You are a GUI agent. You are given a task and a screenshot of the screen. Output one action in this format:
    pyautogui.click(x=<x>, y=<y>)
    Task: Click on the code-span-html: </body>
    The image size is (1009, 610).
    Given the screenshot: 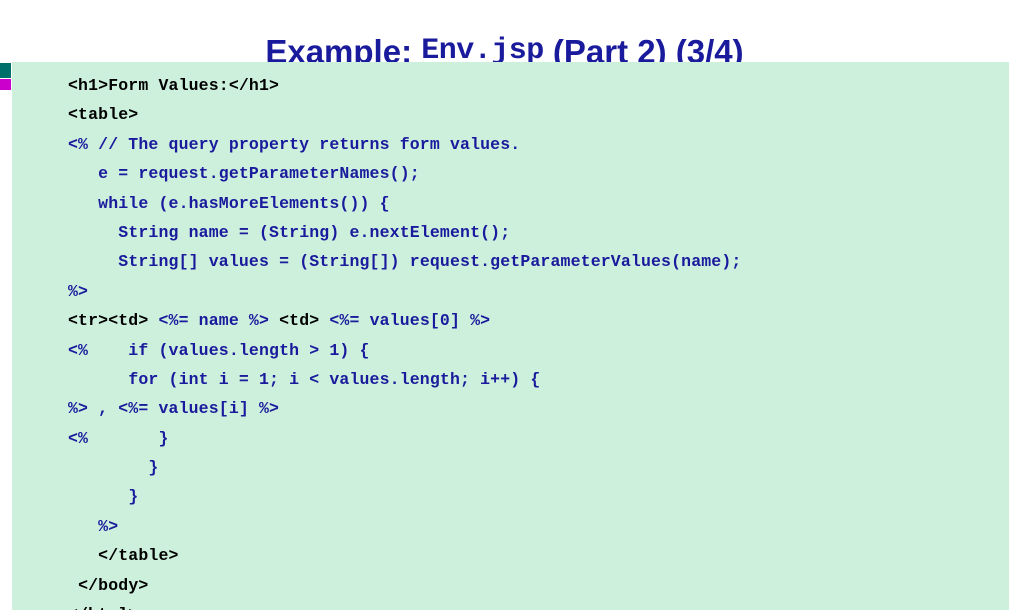 What is the action you would take?
    pyautogui.click(x=113, y=585)
    